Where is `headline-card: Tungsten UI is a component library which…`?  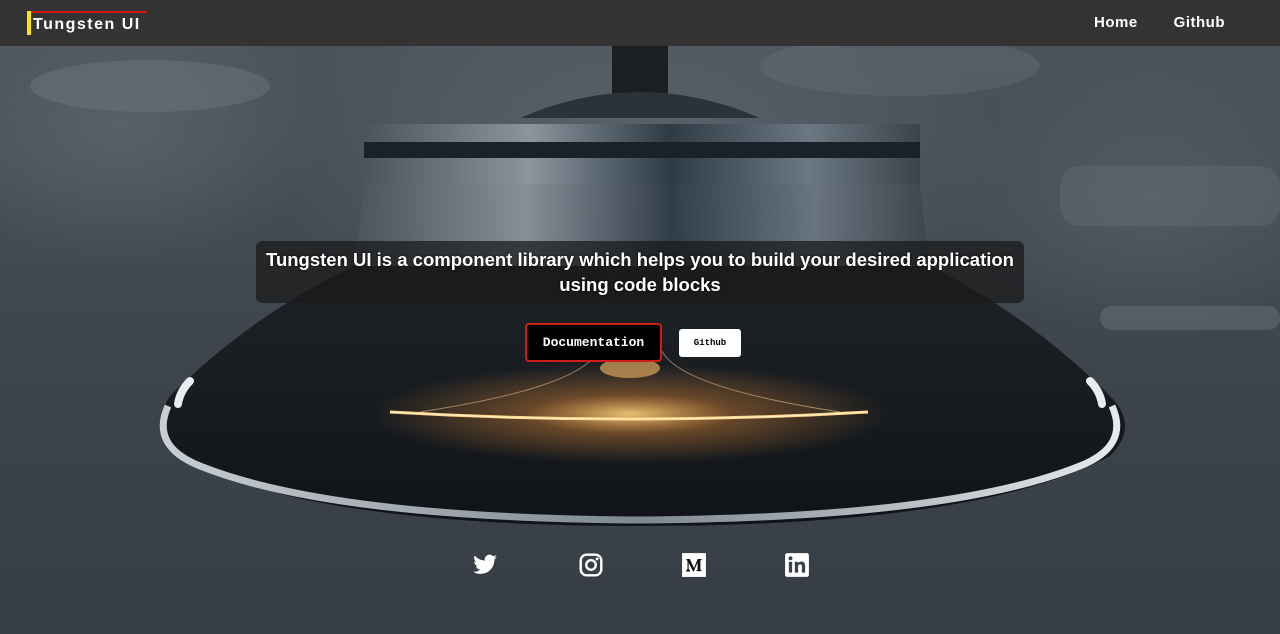
headline-card: Tungsten UI is a component library which… is located at coordinates (640, 272).